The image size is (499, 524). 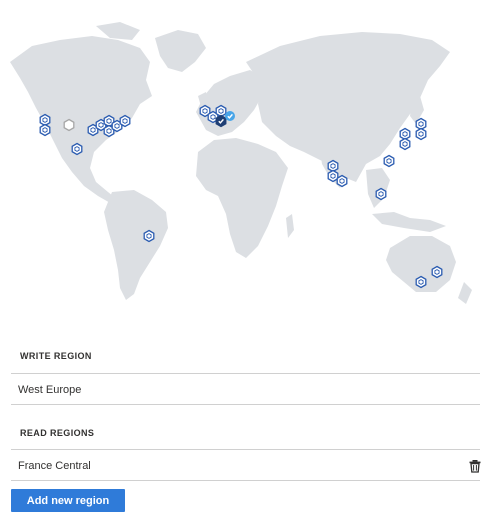 What do you see at coordinates (242, 198) in the screenshot?
I see `land-africa` at bounding box center [242, 198].